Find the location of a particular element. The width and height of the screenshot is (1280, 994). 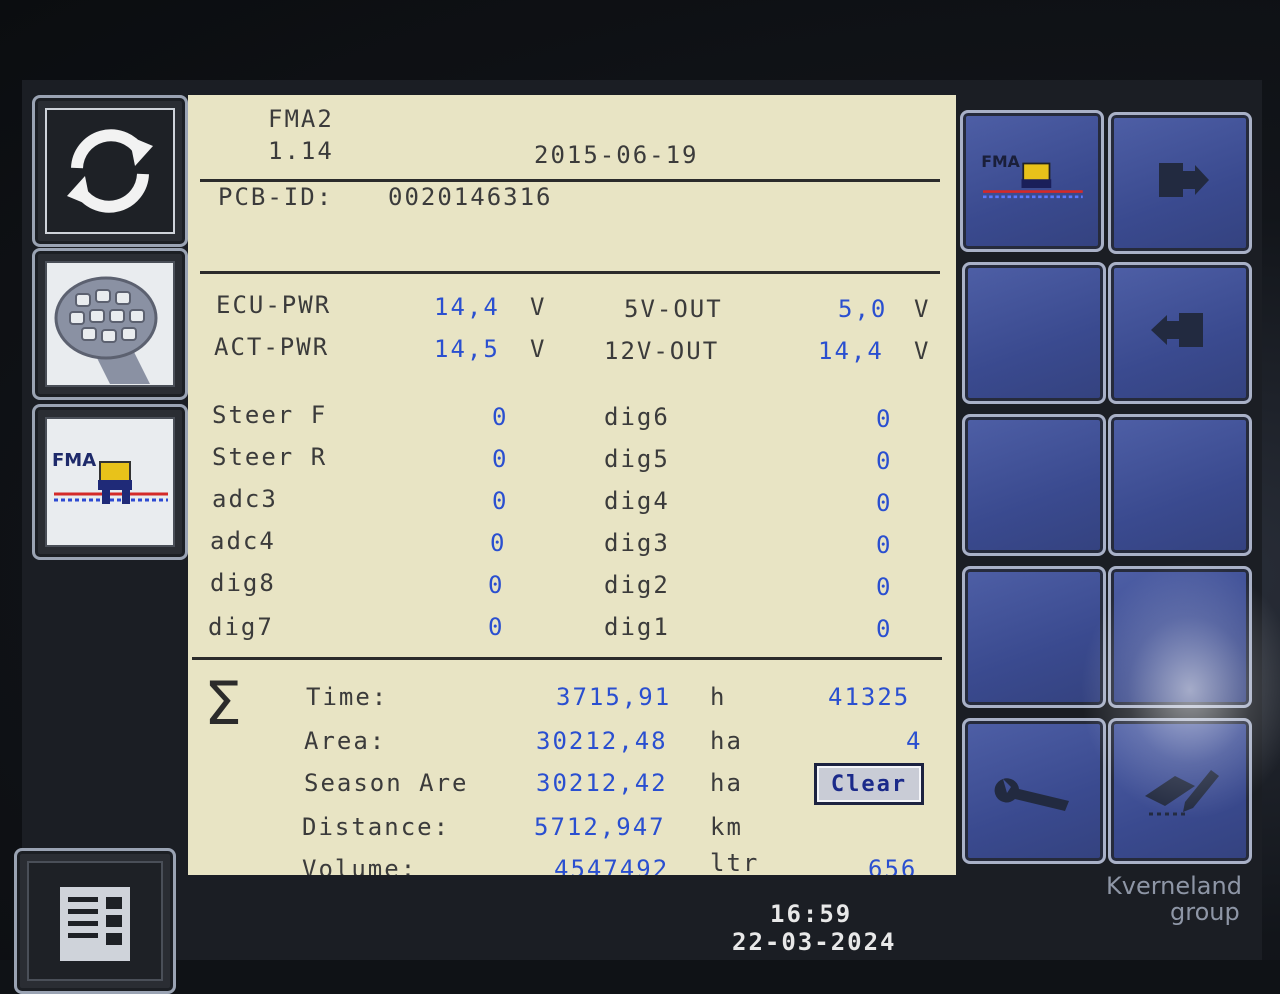

input-label: Steer F is located at coordinates (270, 415).